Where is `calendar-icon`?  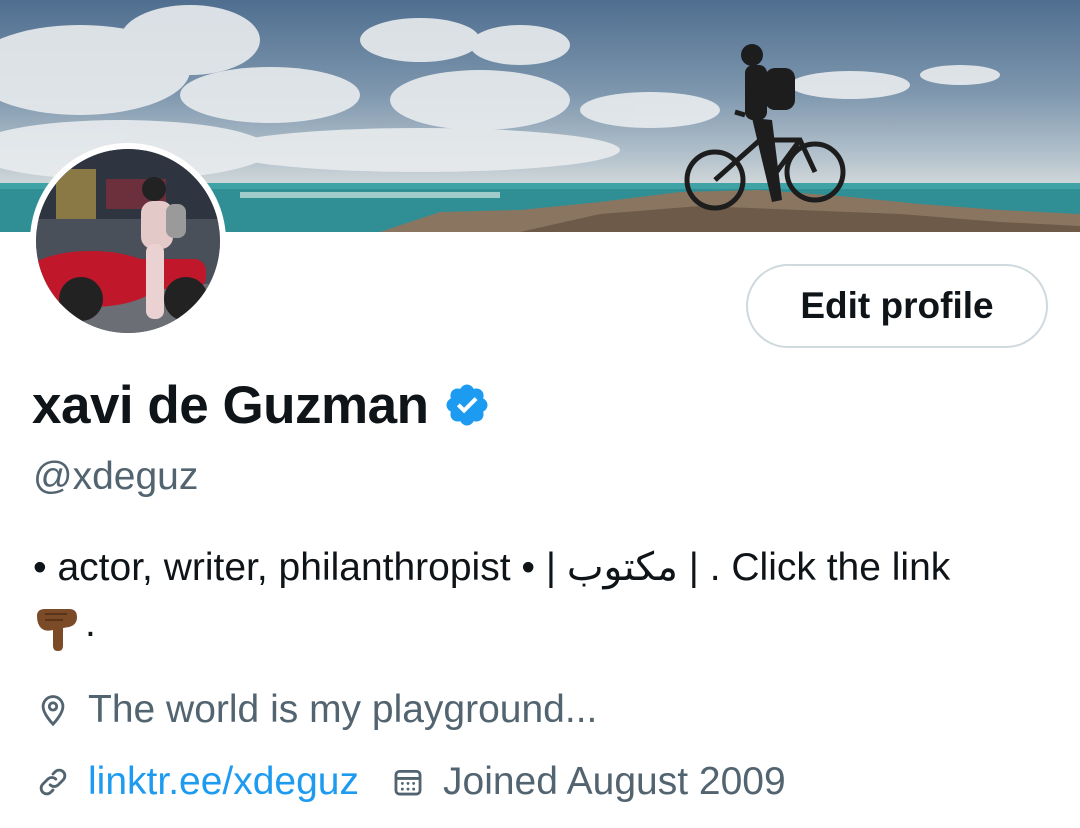 calendar-icon is located at coordinates (408, 782).